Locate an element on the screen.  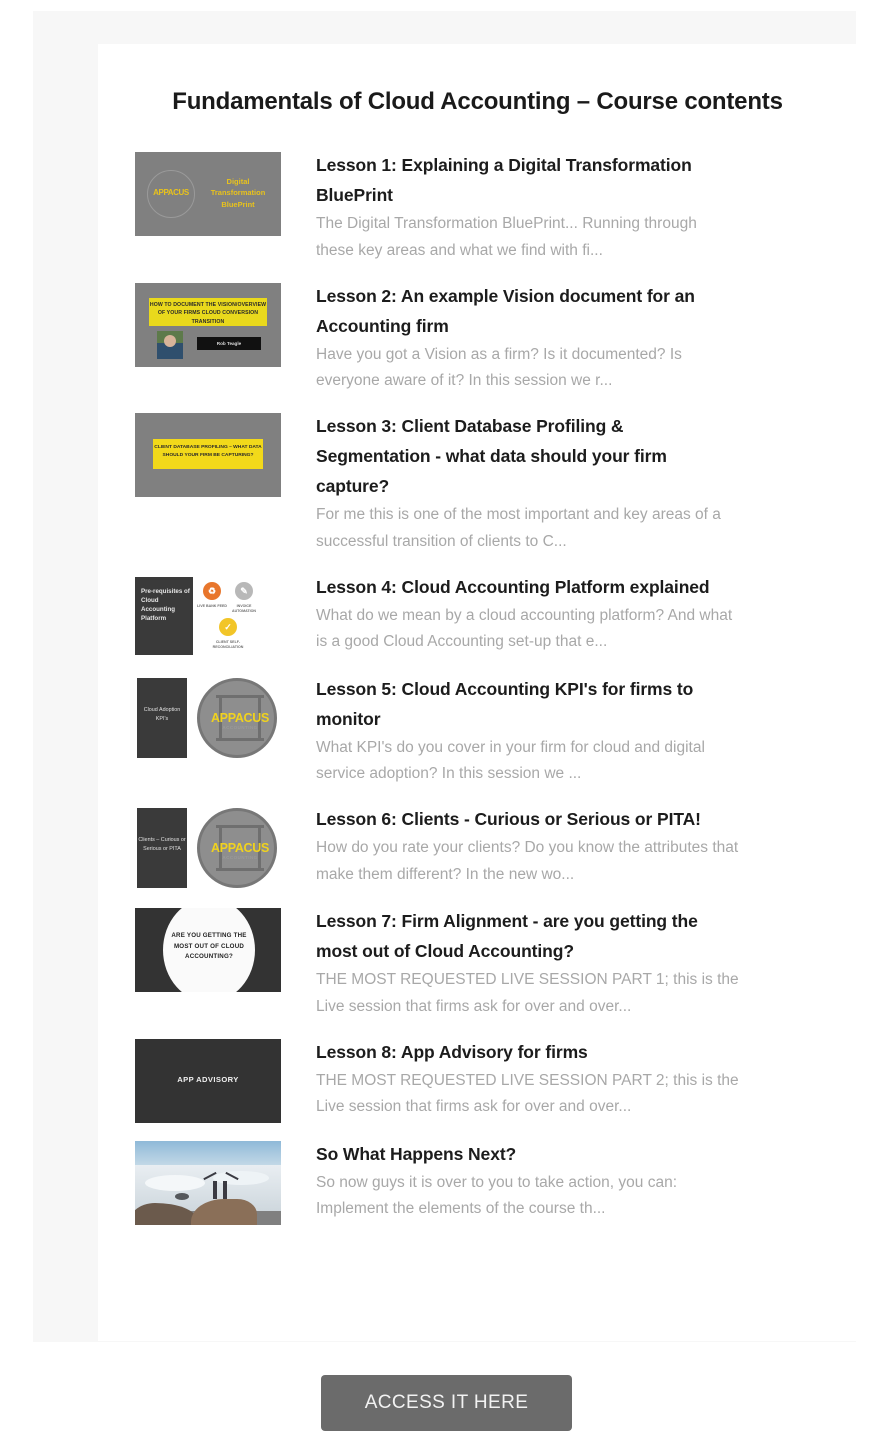
invoice-automation-icon: ✎ is located at coordinates (244, 590).